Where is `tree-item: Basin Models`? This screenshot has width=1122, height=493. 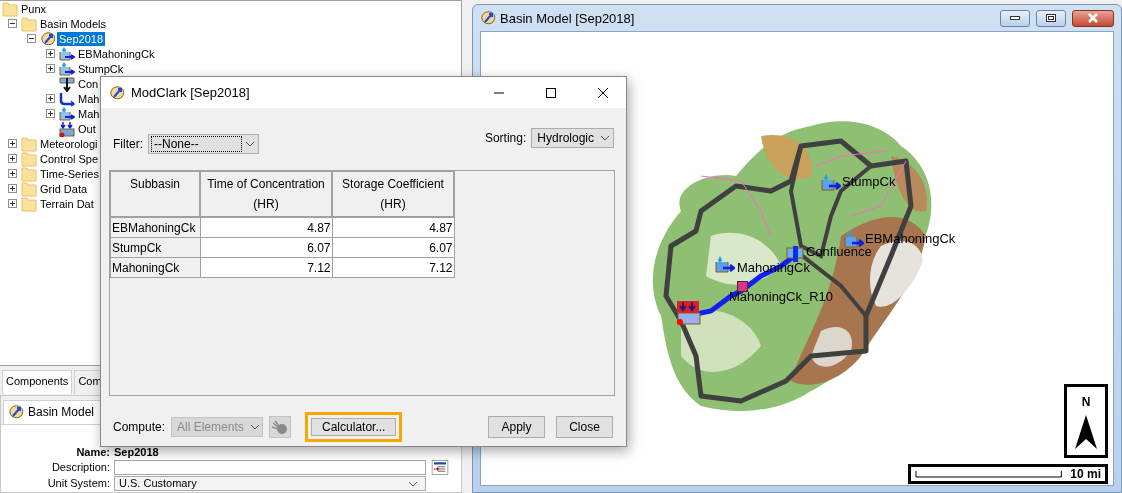 tree-item: Basin Models is located at coordinates (73, 23).